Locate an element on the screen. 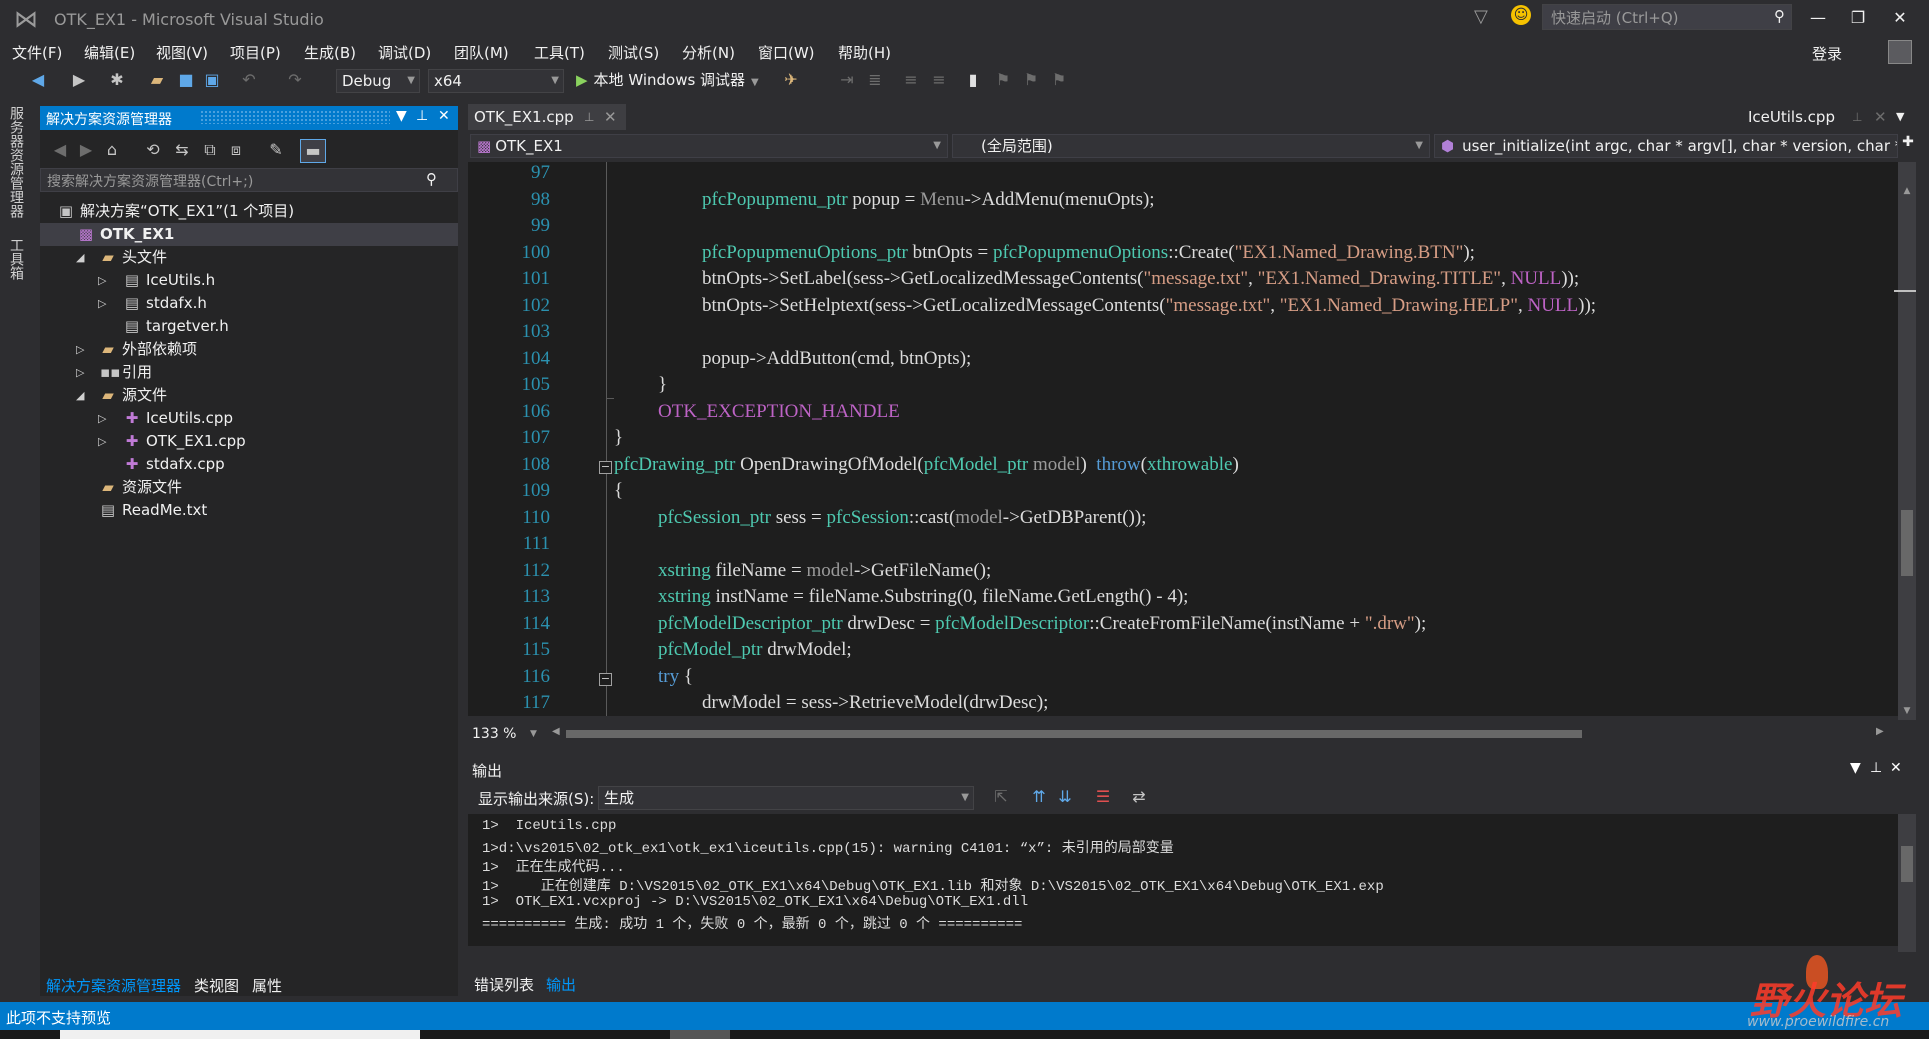 The image size is (1929, 1039). tab-iceutils-cpp: IceUtils.cpp ⊥ ✕ ▼ is located at coordinates (1828, 117).